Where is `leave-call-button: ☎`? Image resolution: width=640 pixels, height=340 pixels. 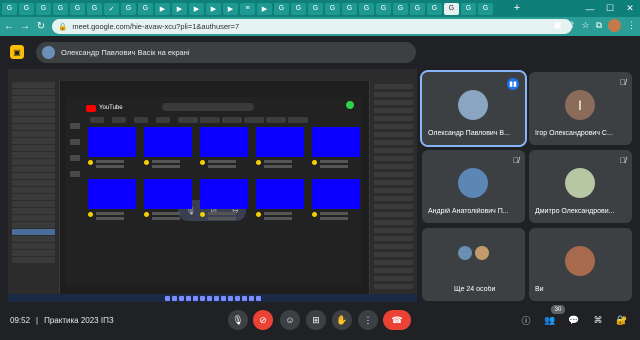
leave-call-button: ☎ is located at coordinates (397, 320).